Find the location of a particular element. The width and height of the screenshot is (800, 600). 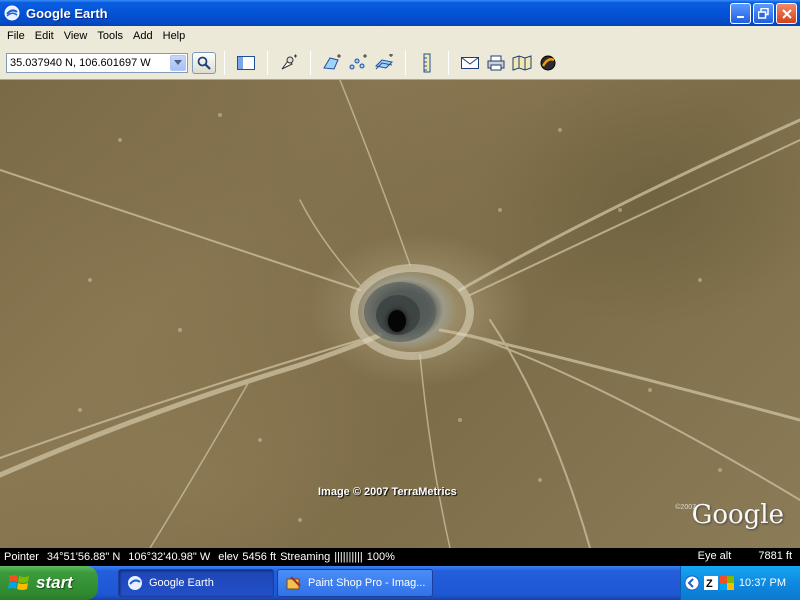

sidebar-toggle-icon is located at coordinates (246, 62).